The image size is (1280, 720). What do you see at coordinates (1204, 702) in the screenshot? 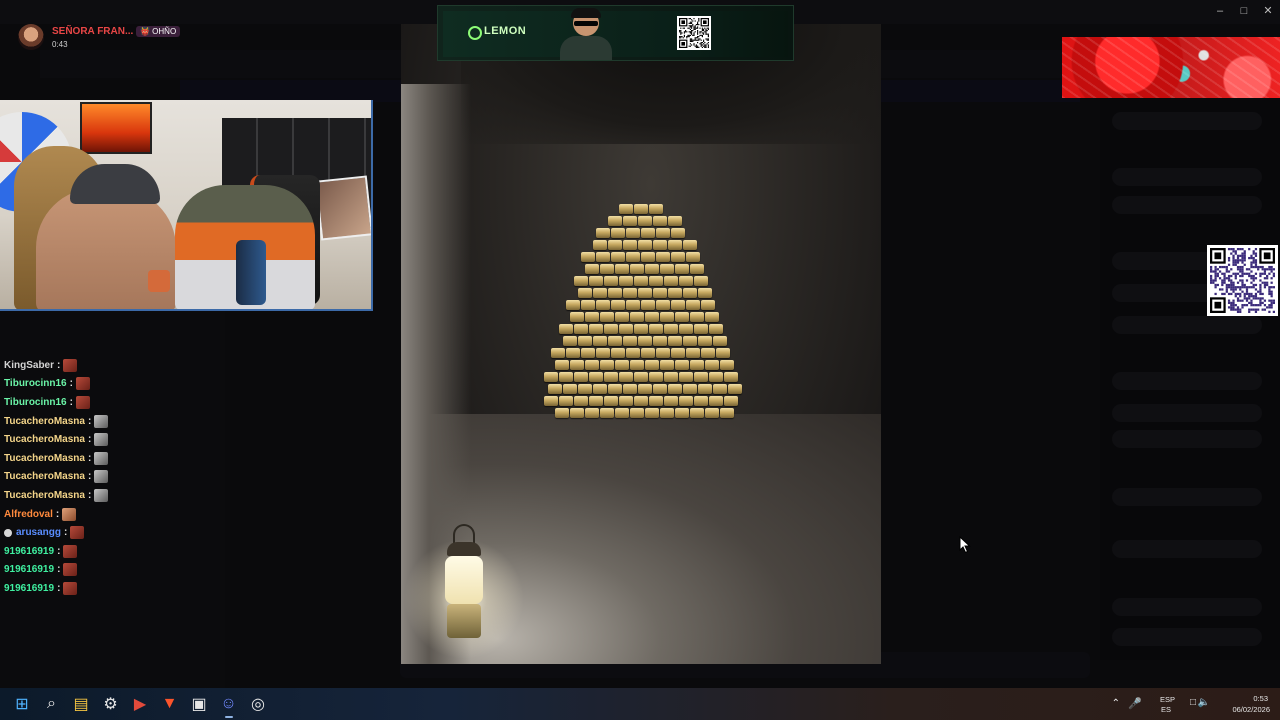
I see `volume-icon: 🔈` at bounding box center [1204, 702].